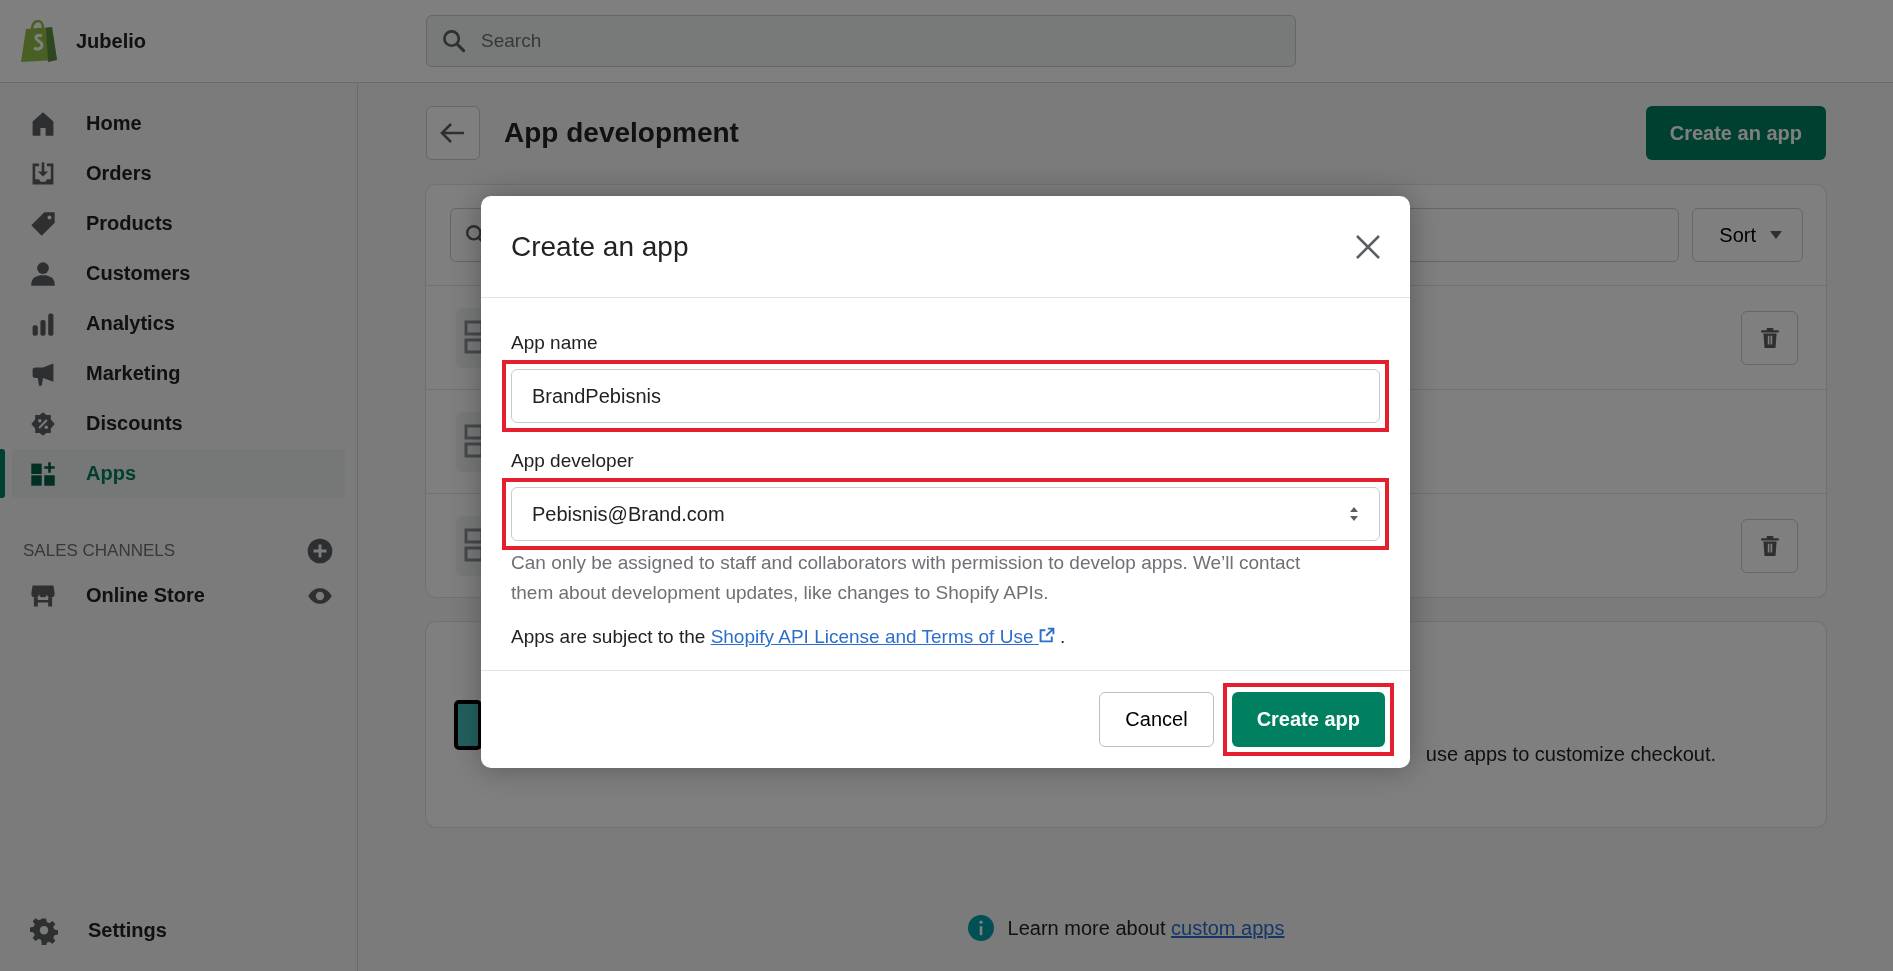 Image resolution: width=1893 pixels, height=971 pixels. What do you see at coordinates (1308, 719) in the screenshot?
I see `create-app-button: Create app` at bounding box center [1308, 719].